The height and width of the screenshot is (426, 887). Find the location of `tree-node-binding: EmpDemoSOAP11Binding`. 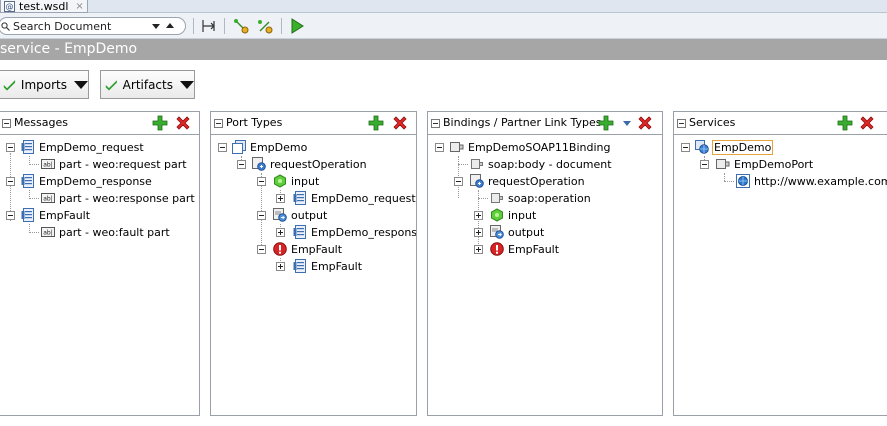

tree-node-binding: EmpDemoSOAP11Binding is located at coordinates (530, 147).